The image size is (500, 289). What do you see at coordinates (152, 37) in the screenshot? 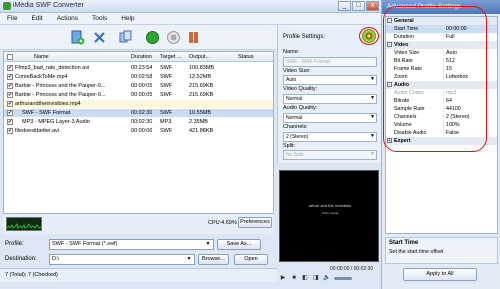
I see `convert-button` at bounding box center [152, 37].